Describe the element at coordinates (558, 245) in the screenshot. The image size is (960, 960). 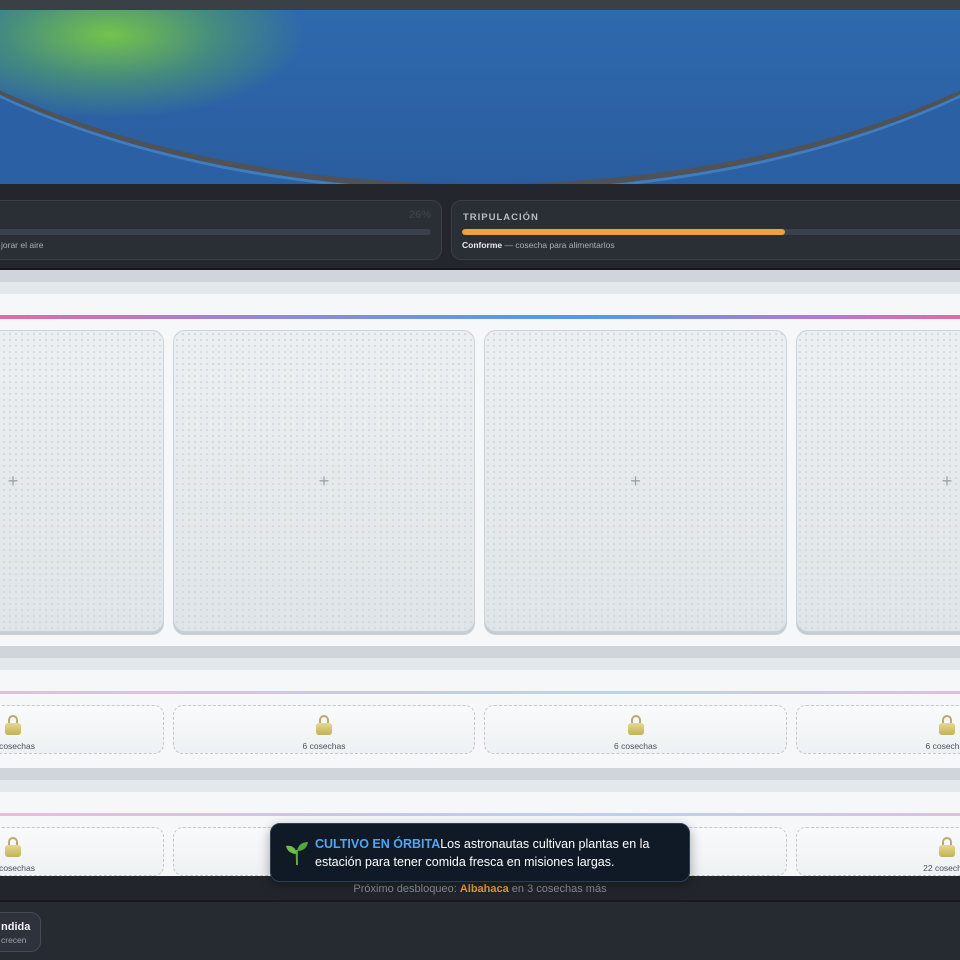
I see `crew-subtitle-text: — cosecha para alimentarlos` at that location.